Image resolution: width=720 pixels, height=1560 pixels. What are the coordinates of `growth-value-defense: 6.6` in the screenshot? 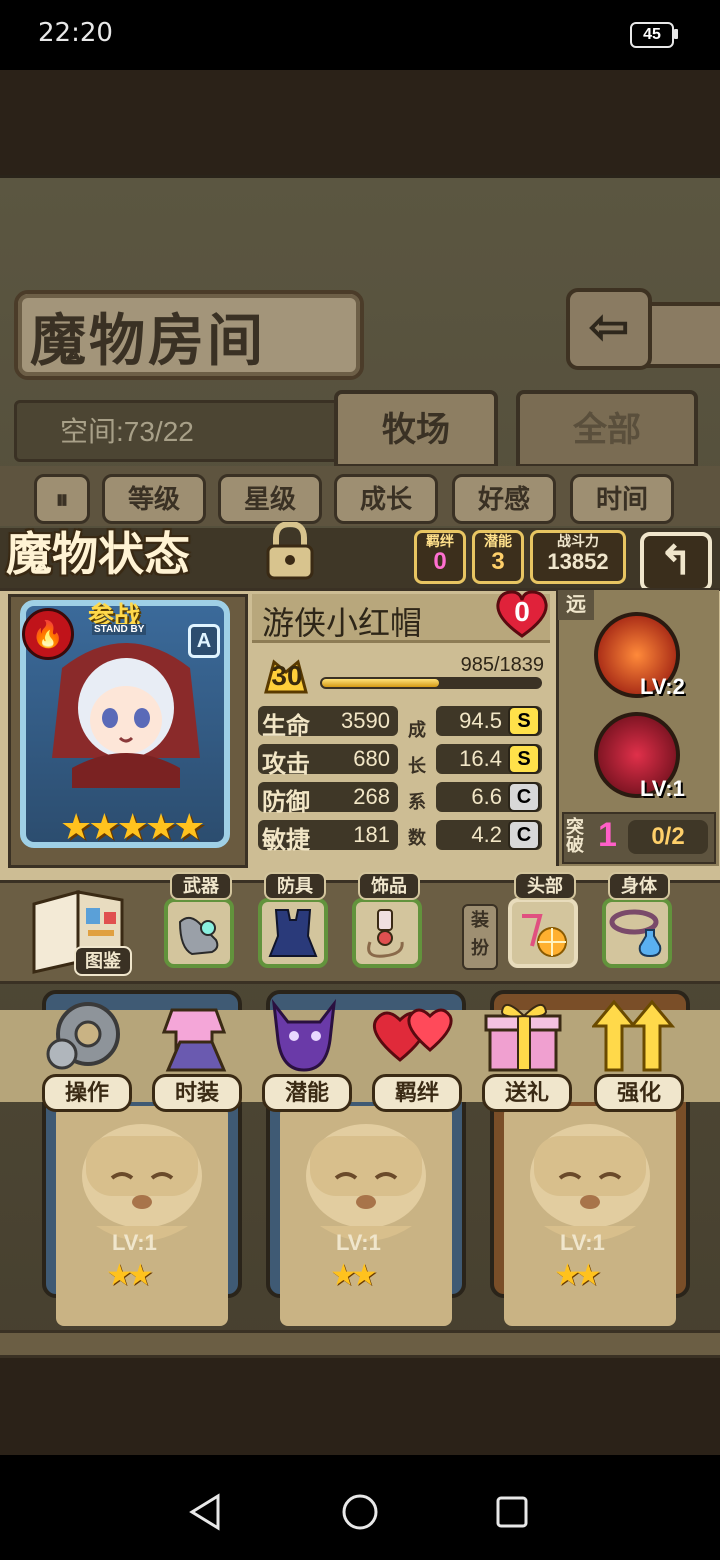 It's located at (486, 796).